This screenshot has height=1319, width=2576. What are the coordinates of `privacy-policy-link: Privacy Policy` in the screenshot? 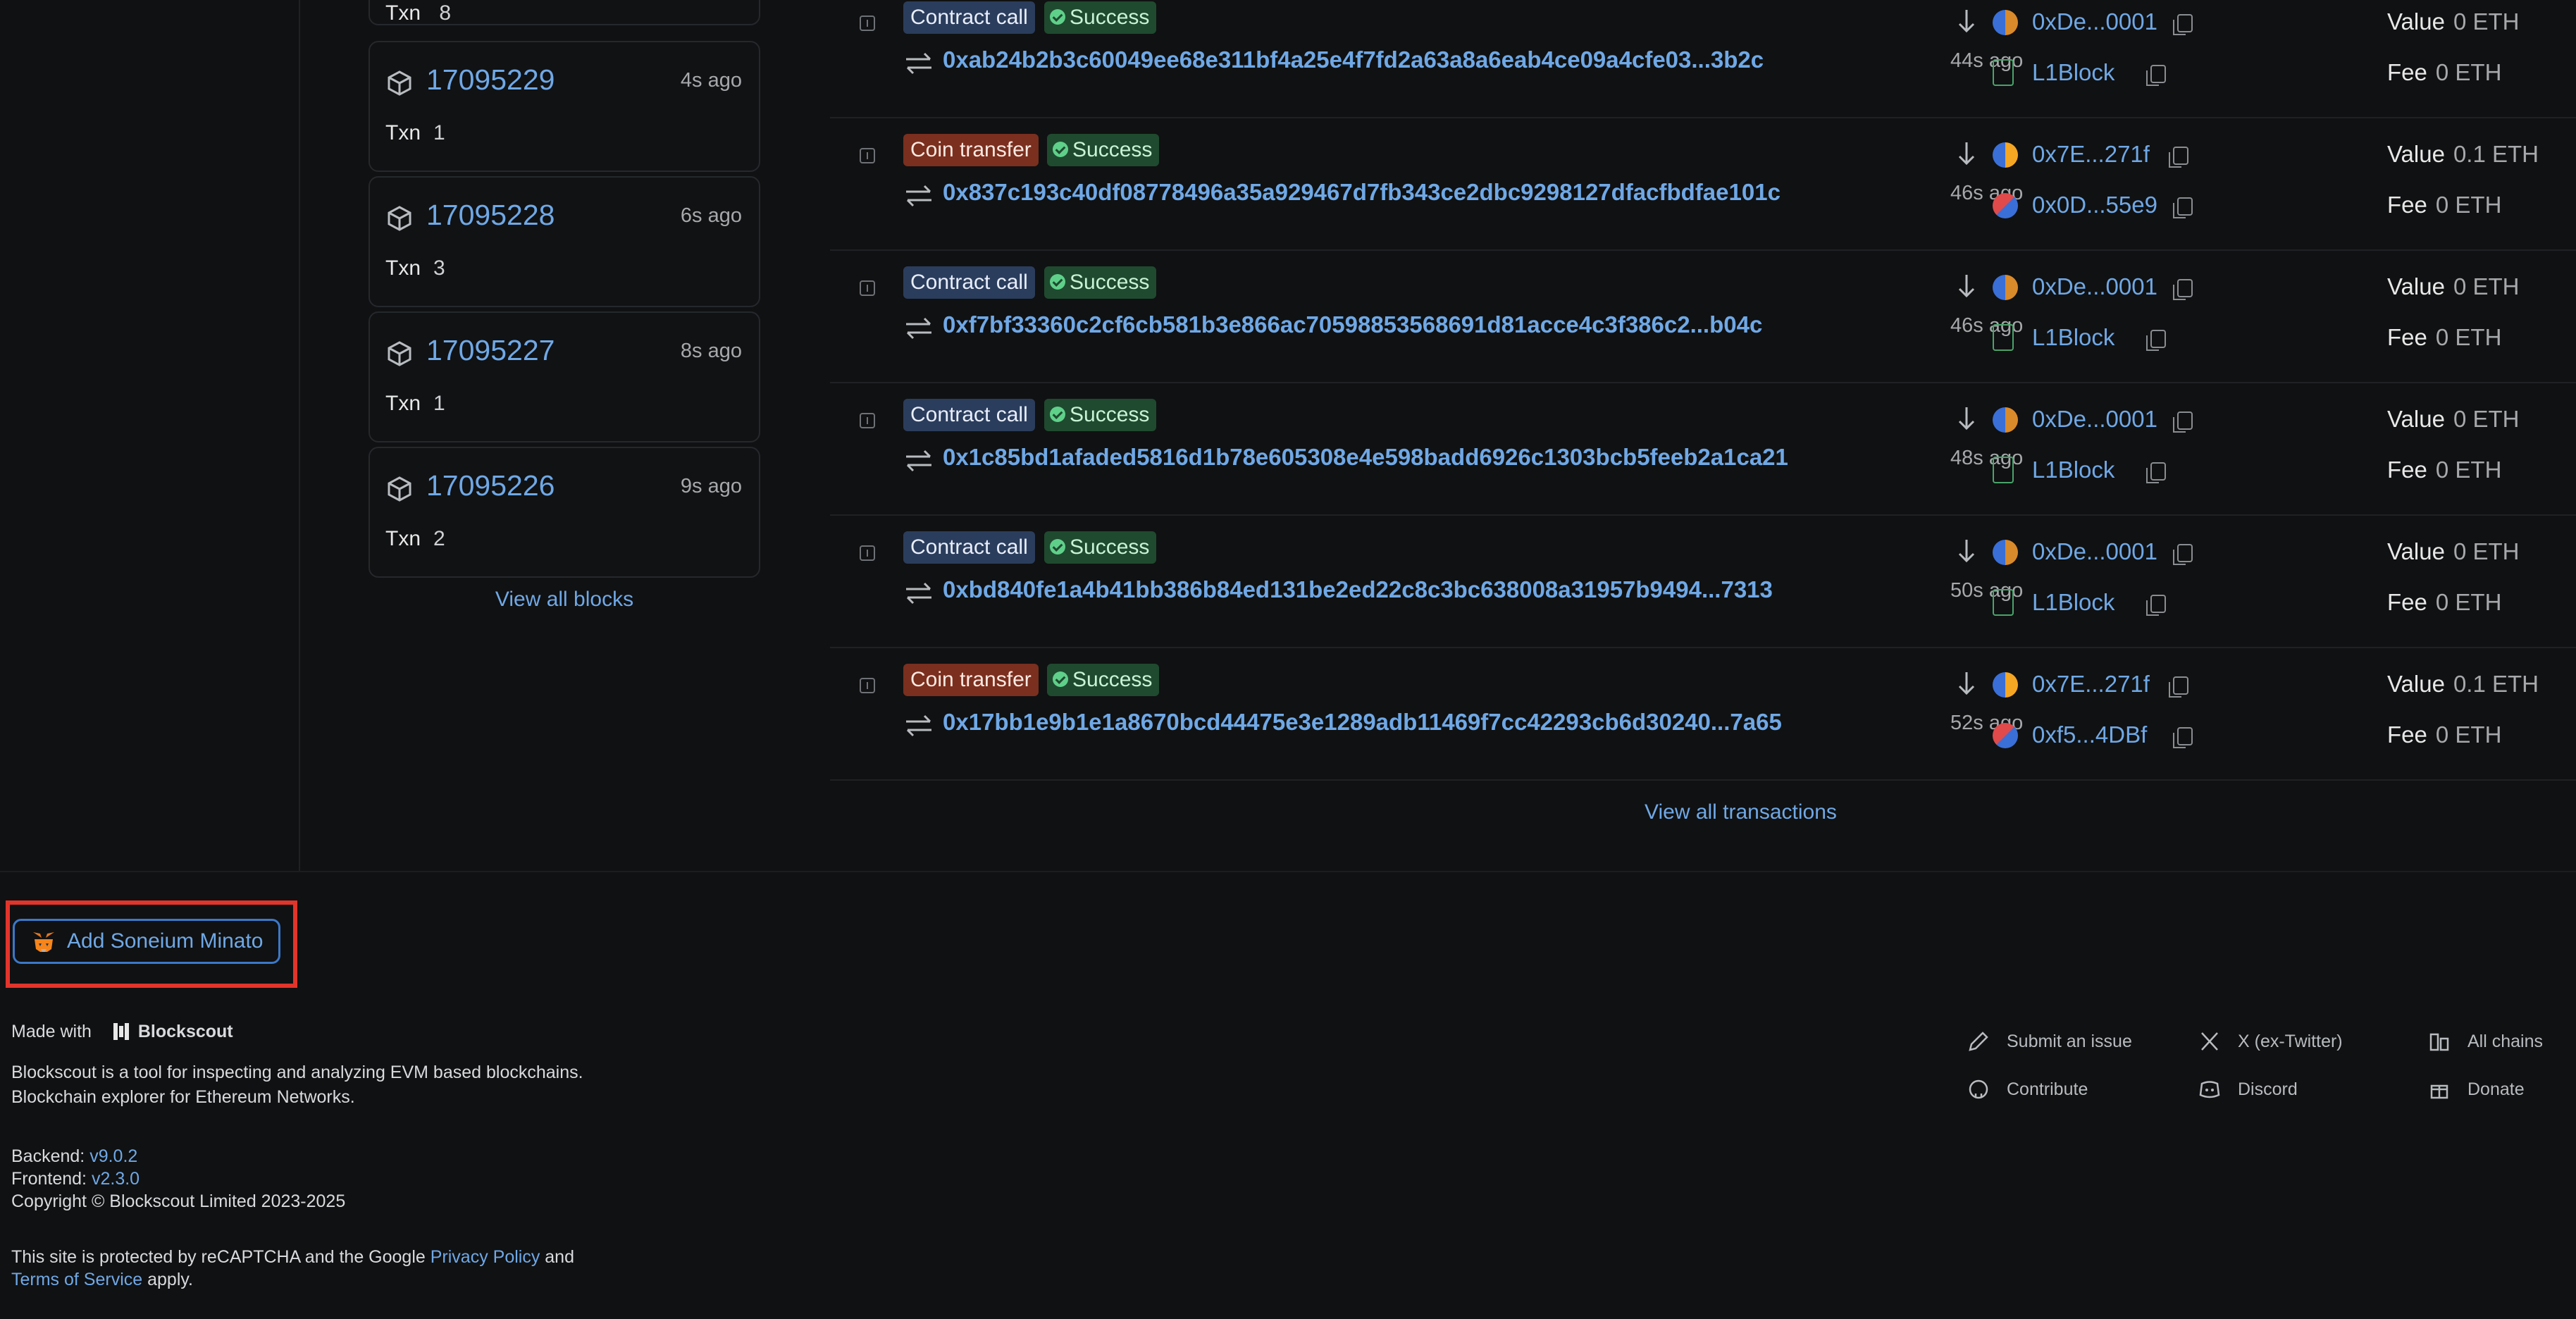 It's located at (485, 1257).